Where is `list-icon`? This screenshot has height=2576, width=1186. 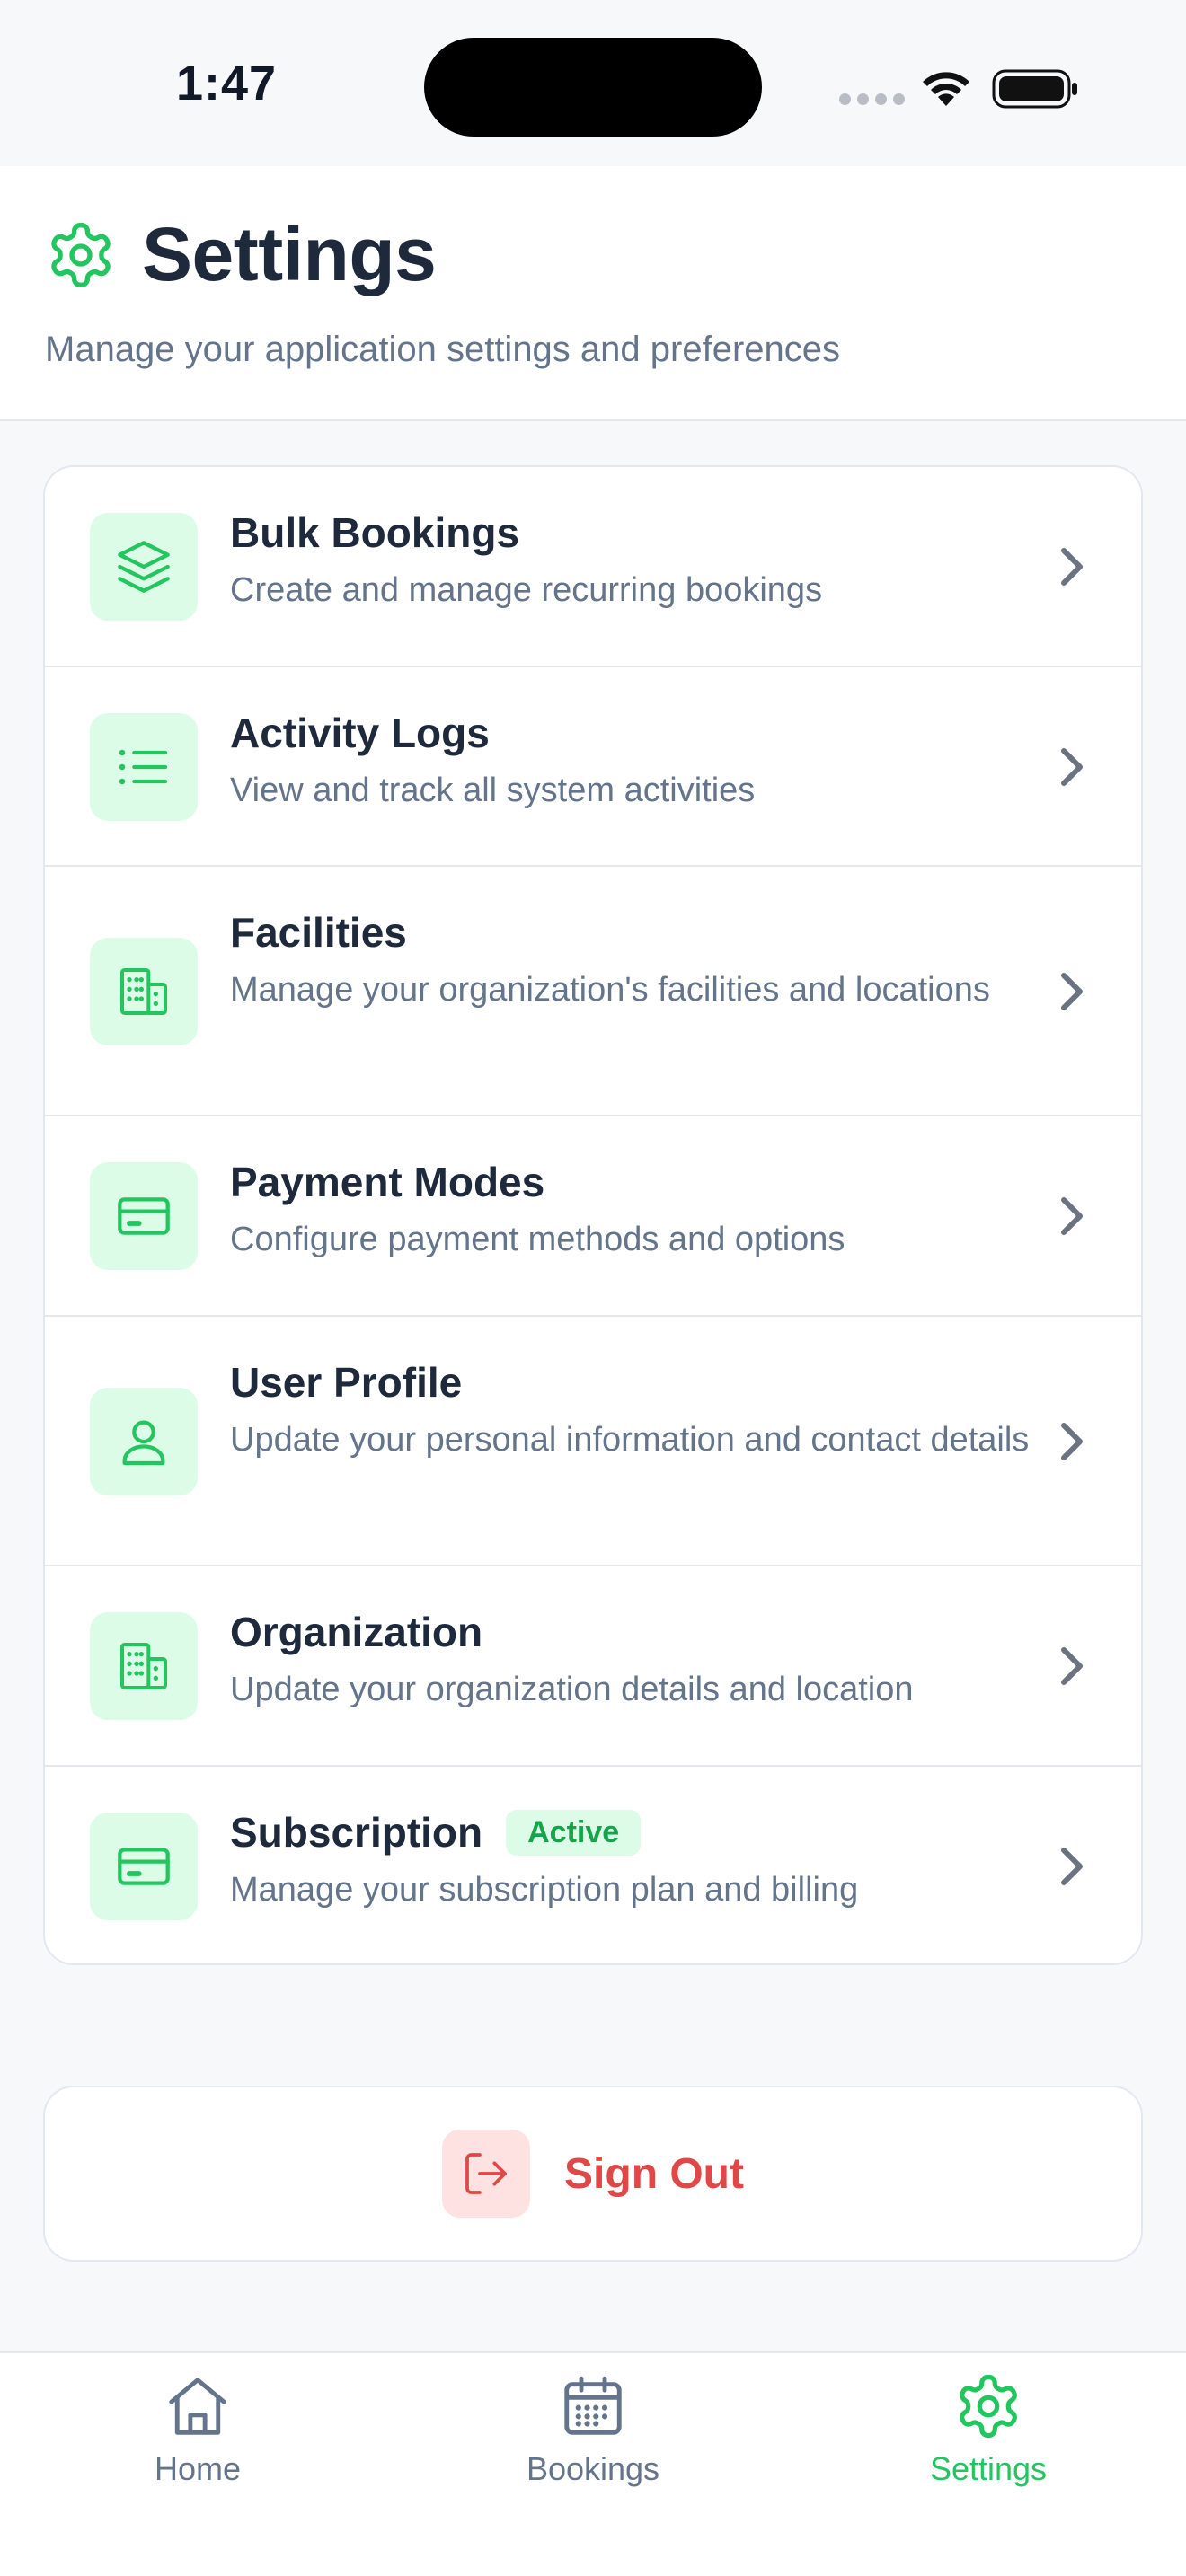 list-icon is located at coordinates (144, 767).